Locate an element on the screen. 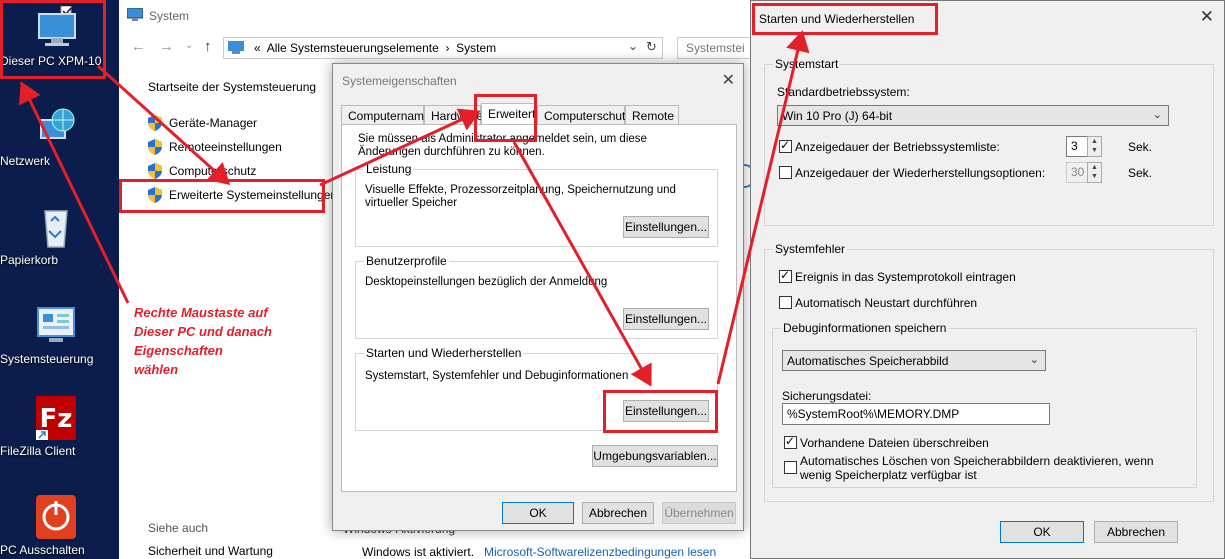 The height and width of the screenshot is (559, 1225). overwrite-label: Vorhandene Dateien überschreiben is located at coordinates (894, 443).